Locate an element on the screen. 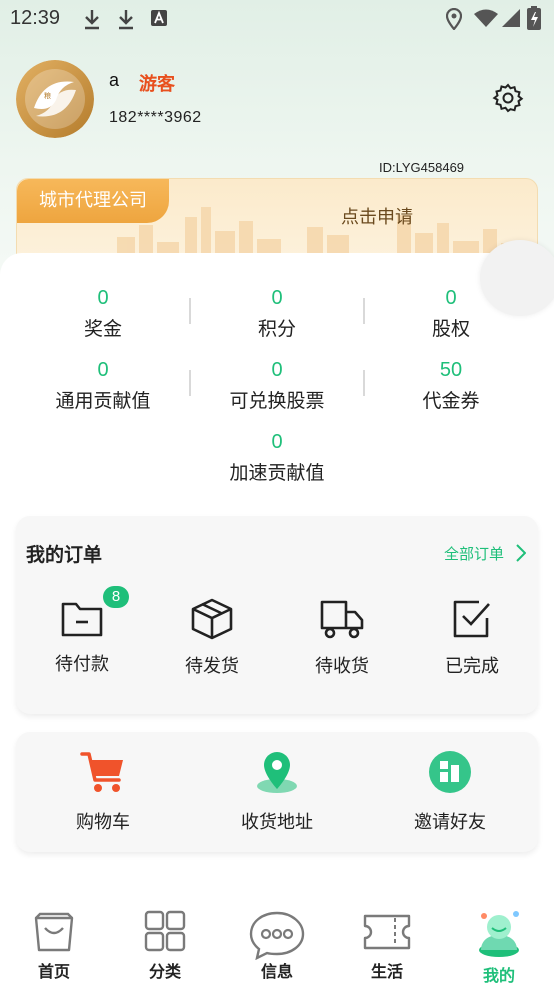 Image resolution: width=554 pixels, height=984 pixels. service-invite: 邀请好友 is located at coordinates (450, 792).